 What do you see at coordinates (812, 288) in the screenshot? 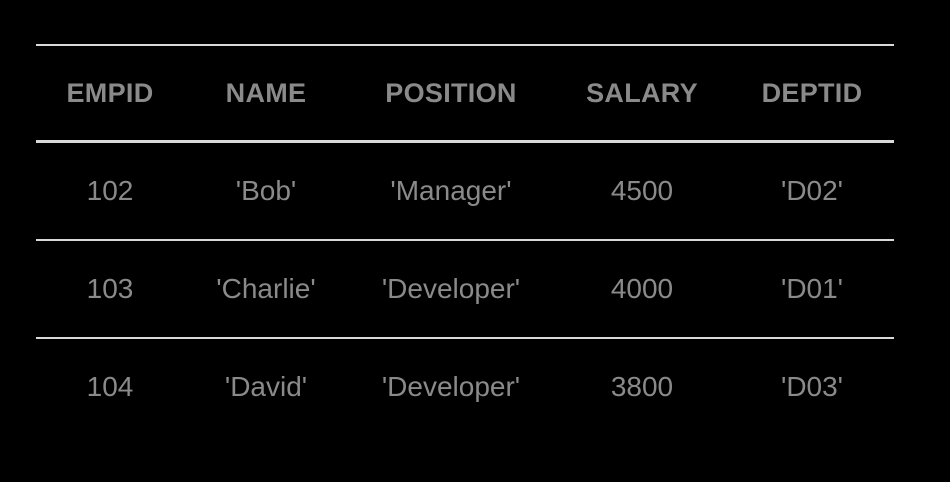
I see `cell-deptid: 'D01'` at bounding box center [812, 288].